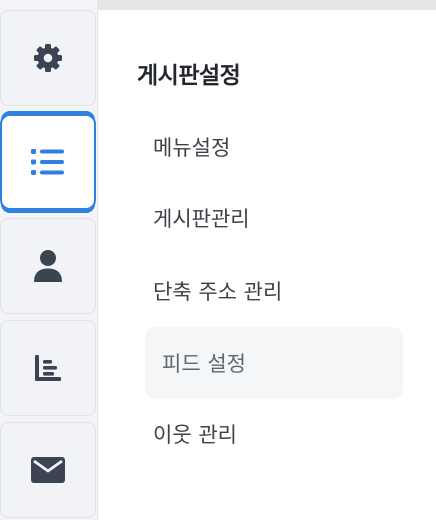 This screenshot has width=436, height=520. I want to click on user-icon, so click(48, 266).